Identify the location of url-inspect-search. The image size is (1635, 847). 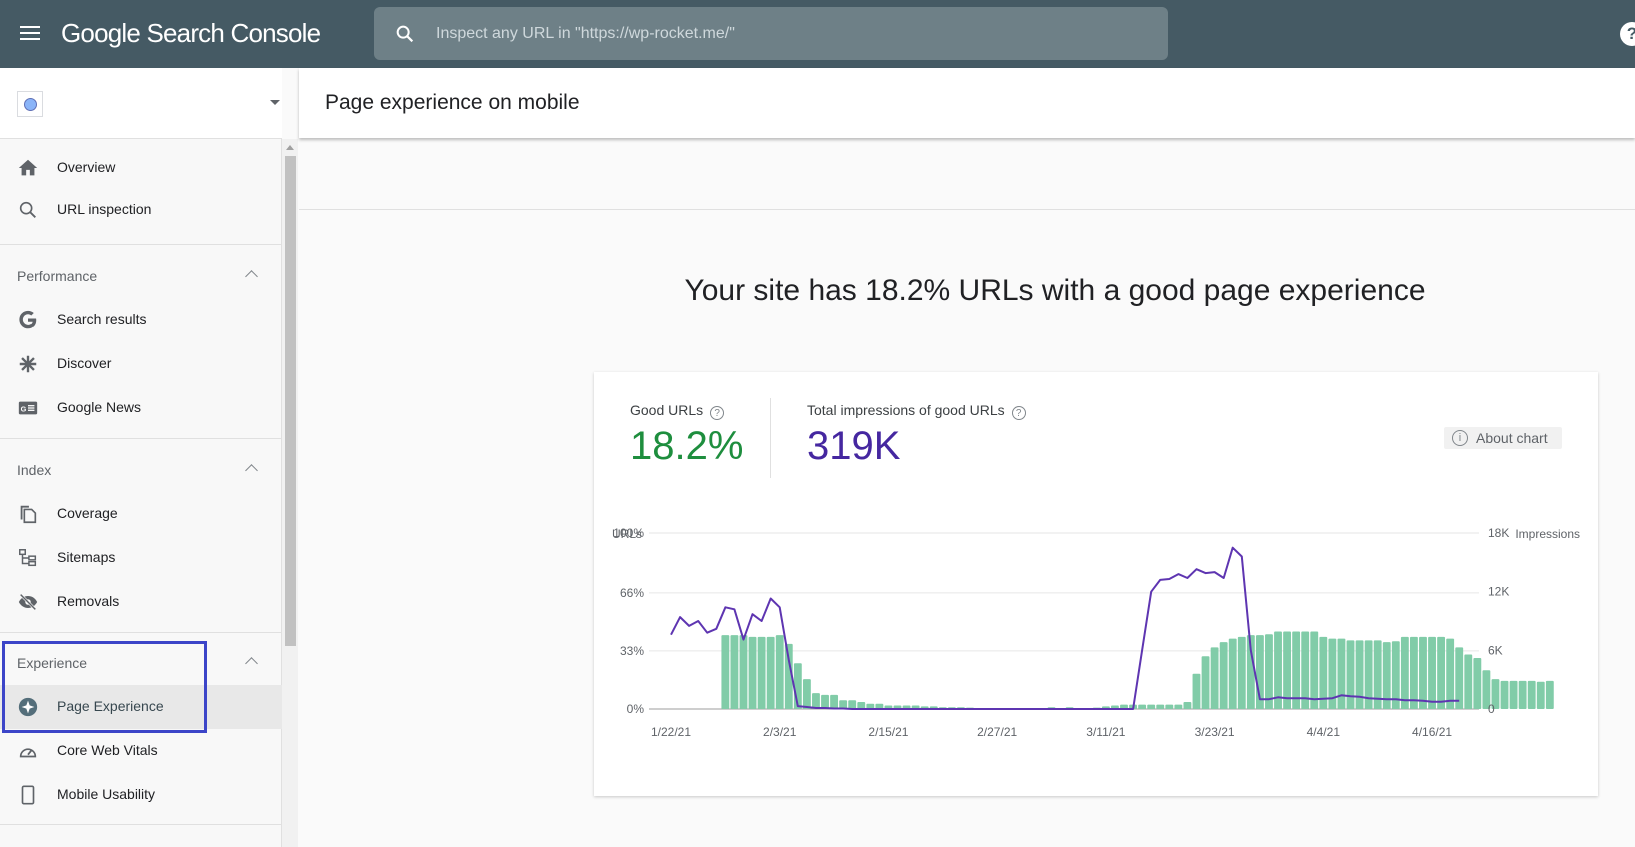
(771, 33).